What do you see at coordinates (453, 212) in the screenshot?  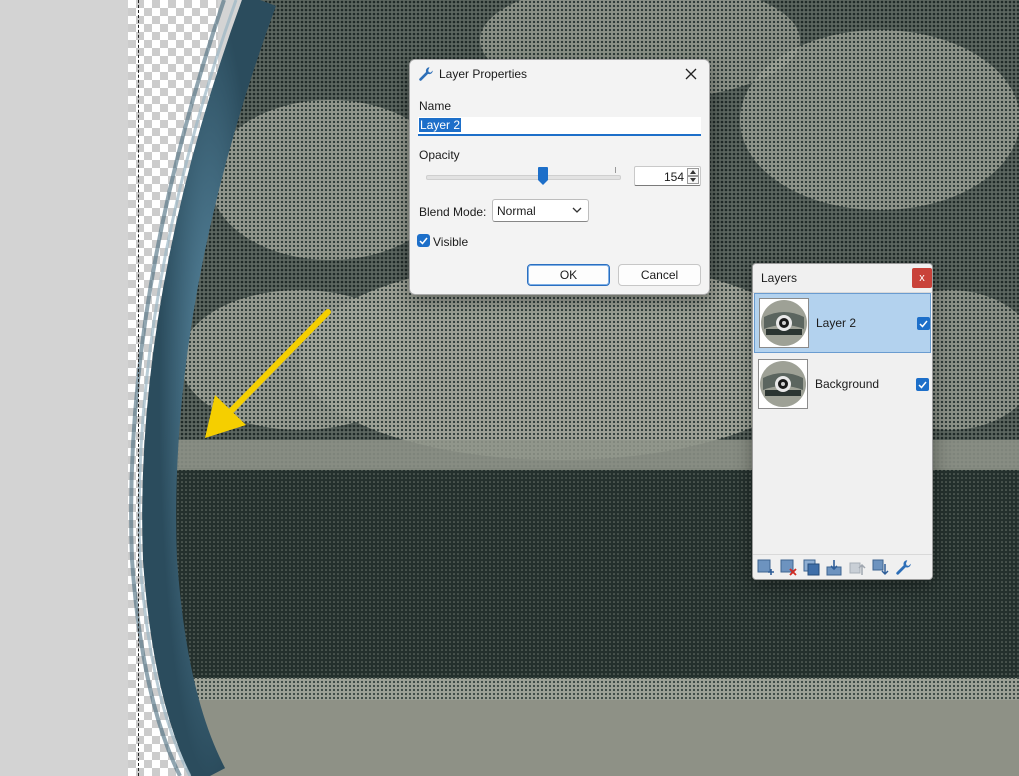 I see `blend-mode-label: Blend Mode:` at bounding box center [453, 212].